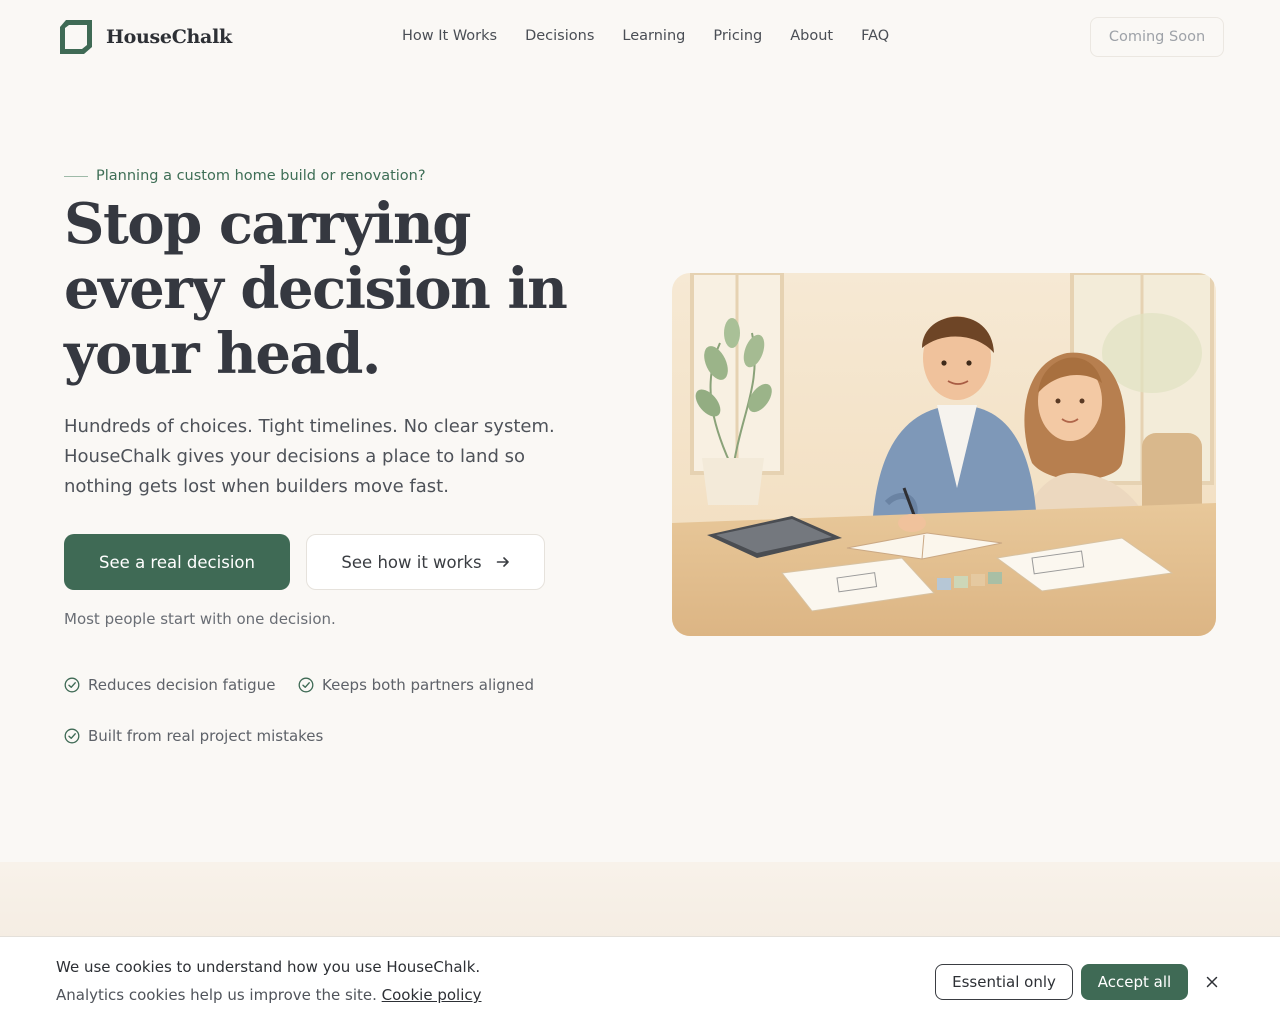 This screenshot has height=1024, width=1280. What do you see at coordinates (206, 736) in the screenshot?
I see `feature-label: Built from real project mistakes` at bounding box center [206, 736].